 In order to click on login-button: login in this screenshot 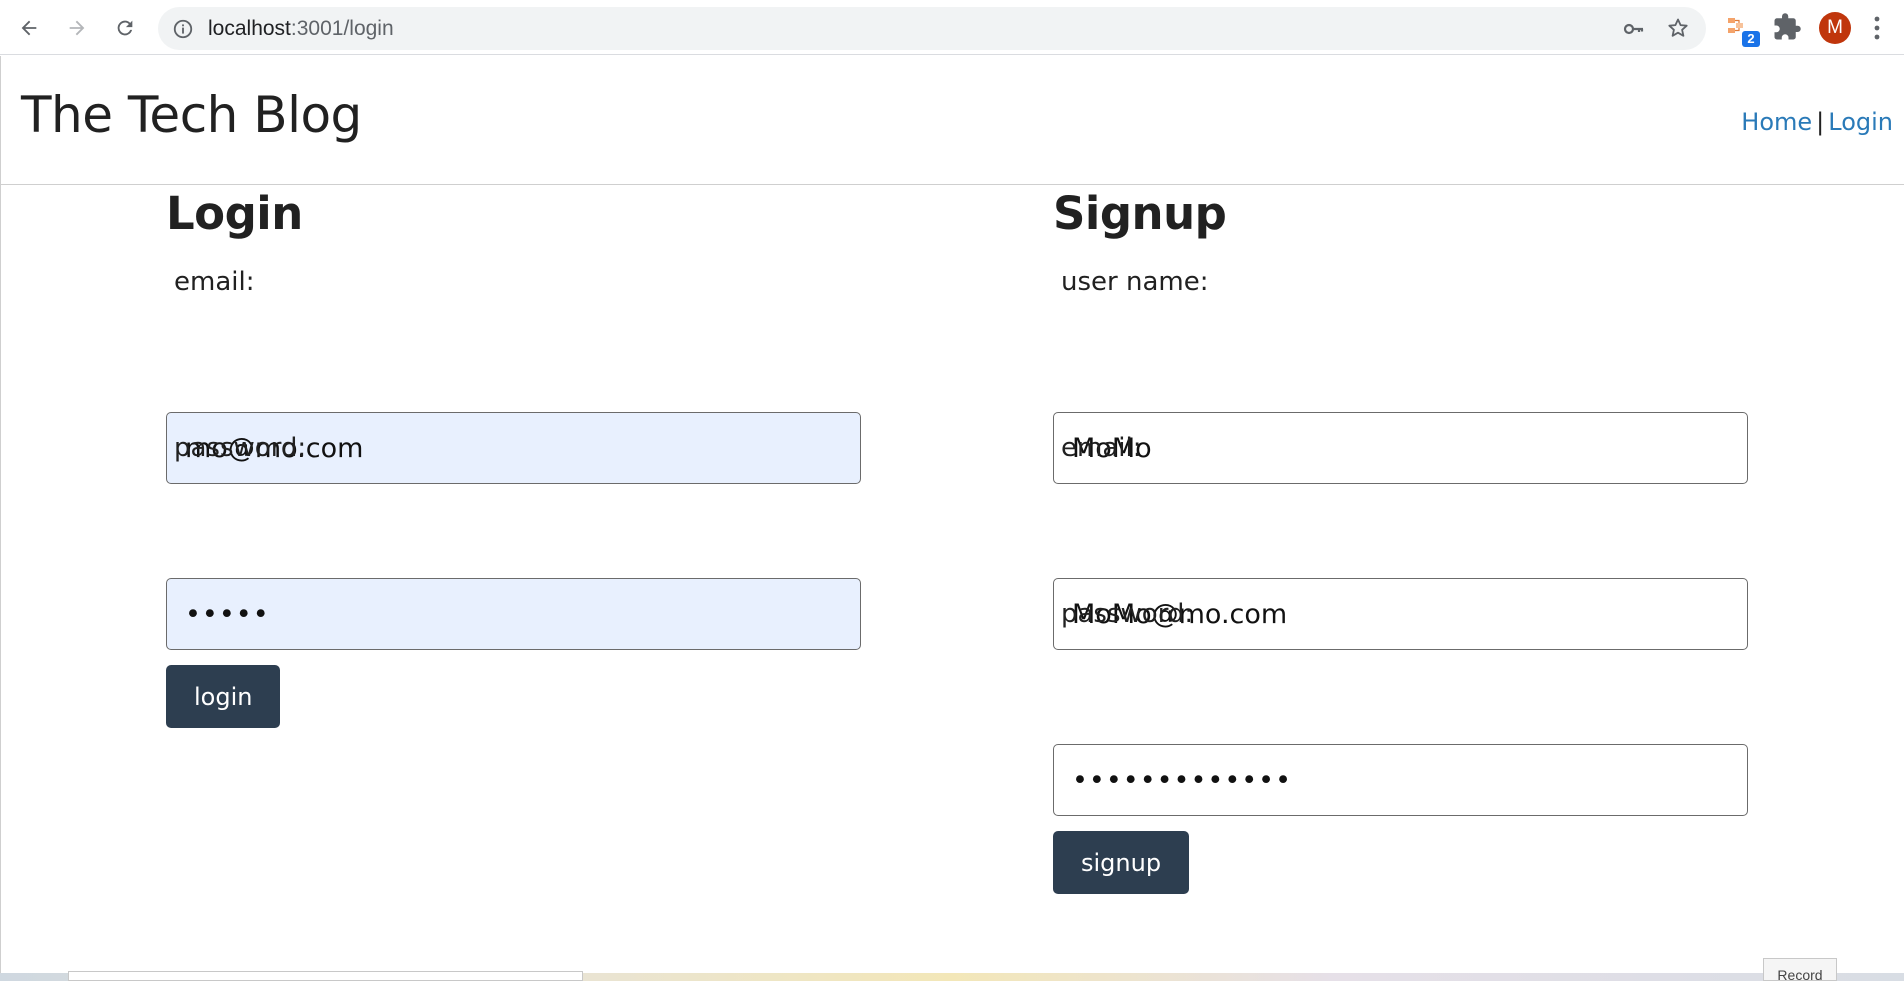, I will do `click(223, 696)`.